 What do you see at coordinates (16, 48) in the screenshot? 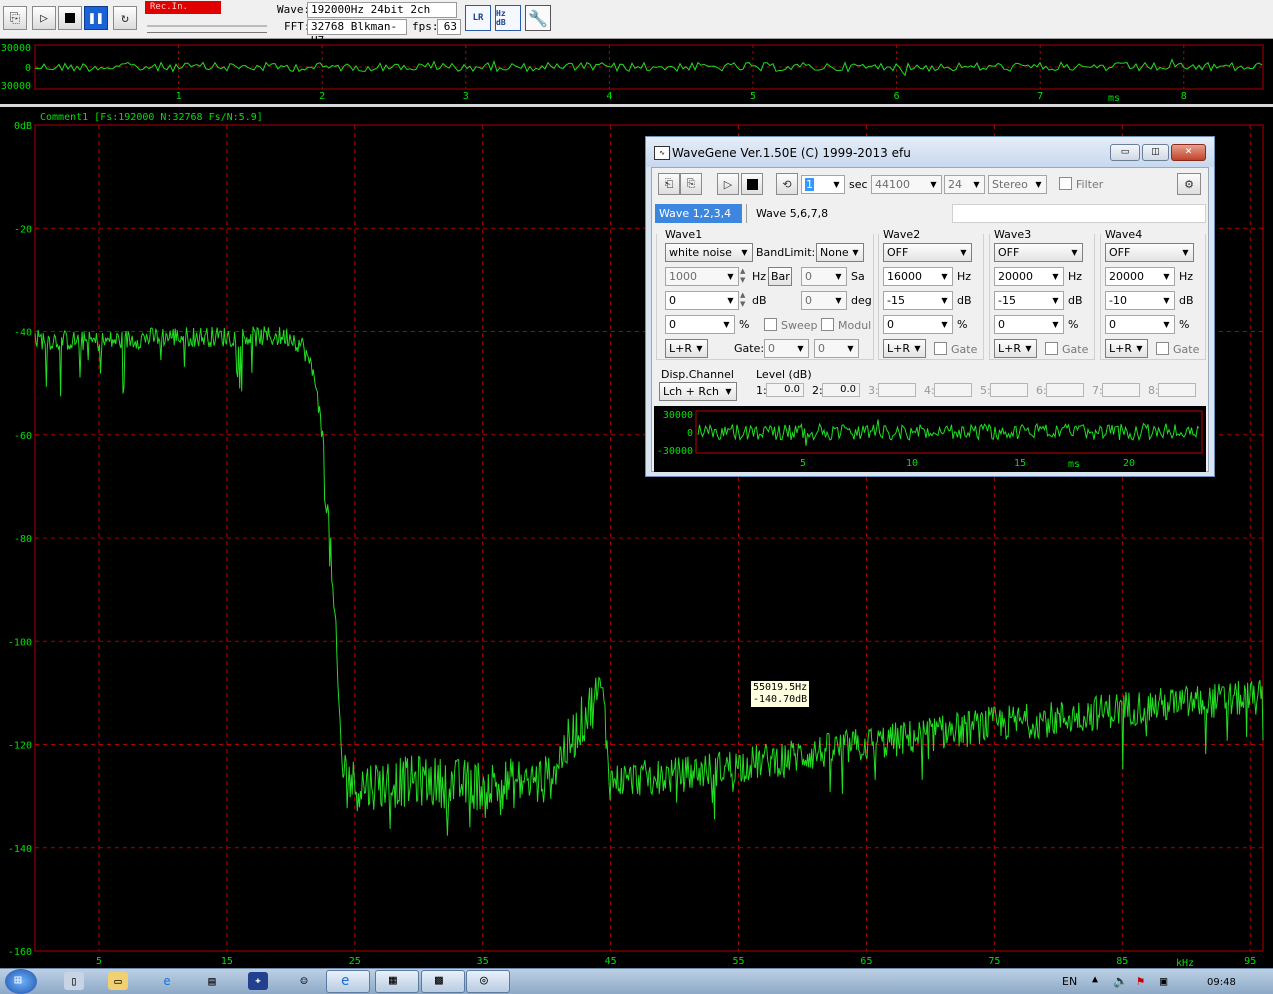
I see `wave-ytick: 30000` at bounding box center [16, 48].